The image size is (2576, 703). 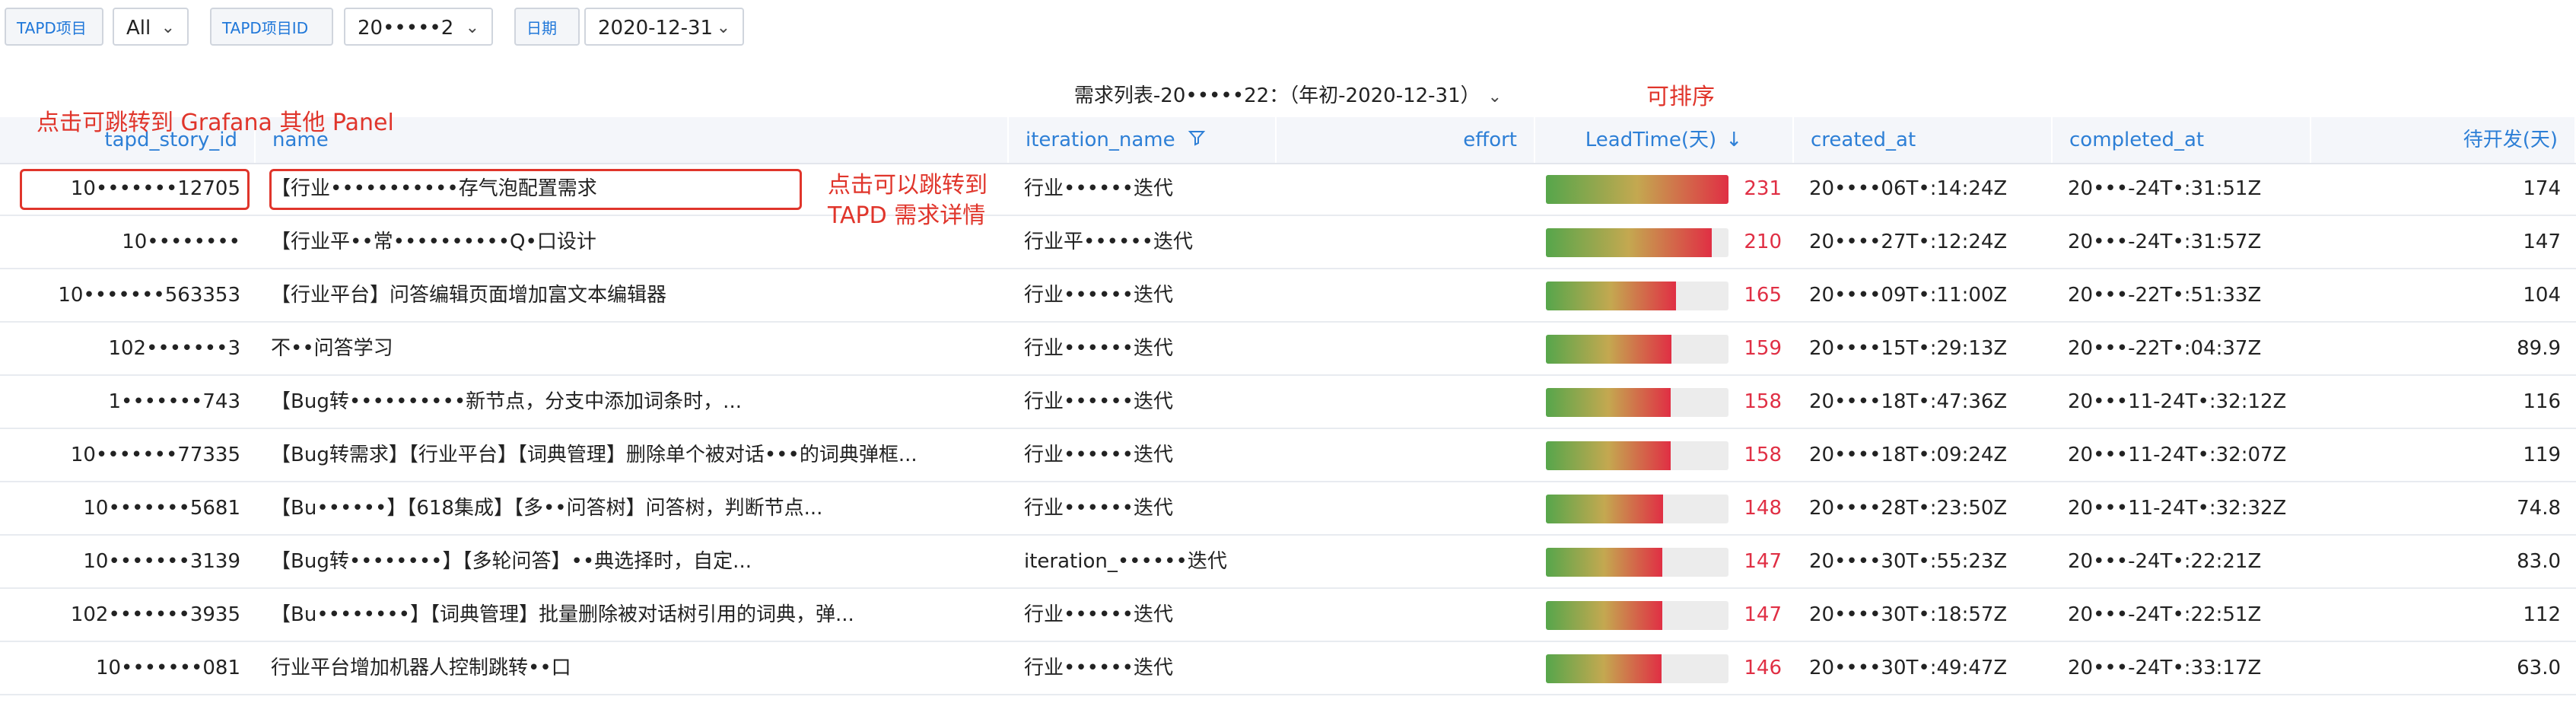 I want to click on column-header-iteration: iteration_name, so click(x=1143, y=140).